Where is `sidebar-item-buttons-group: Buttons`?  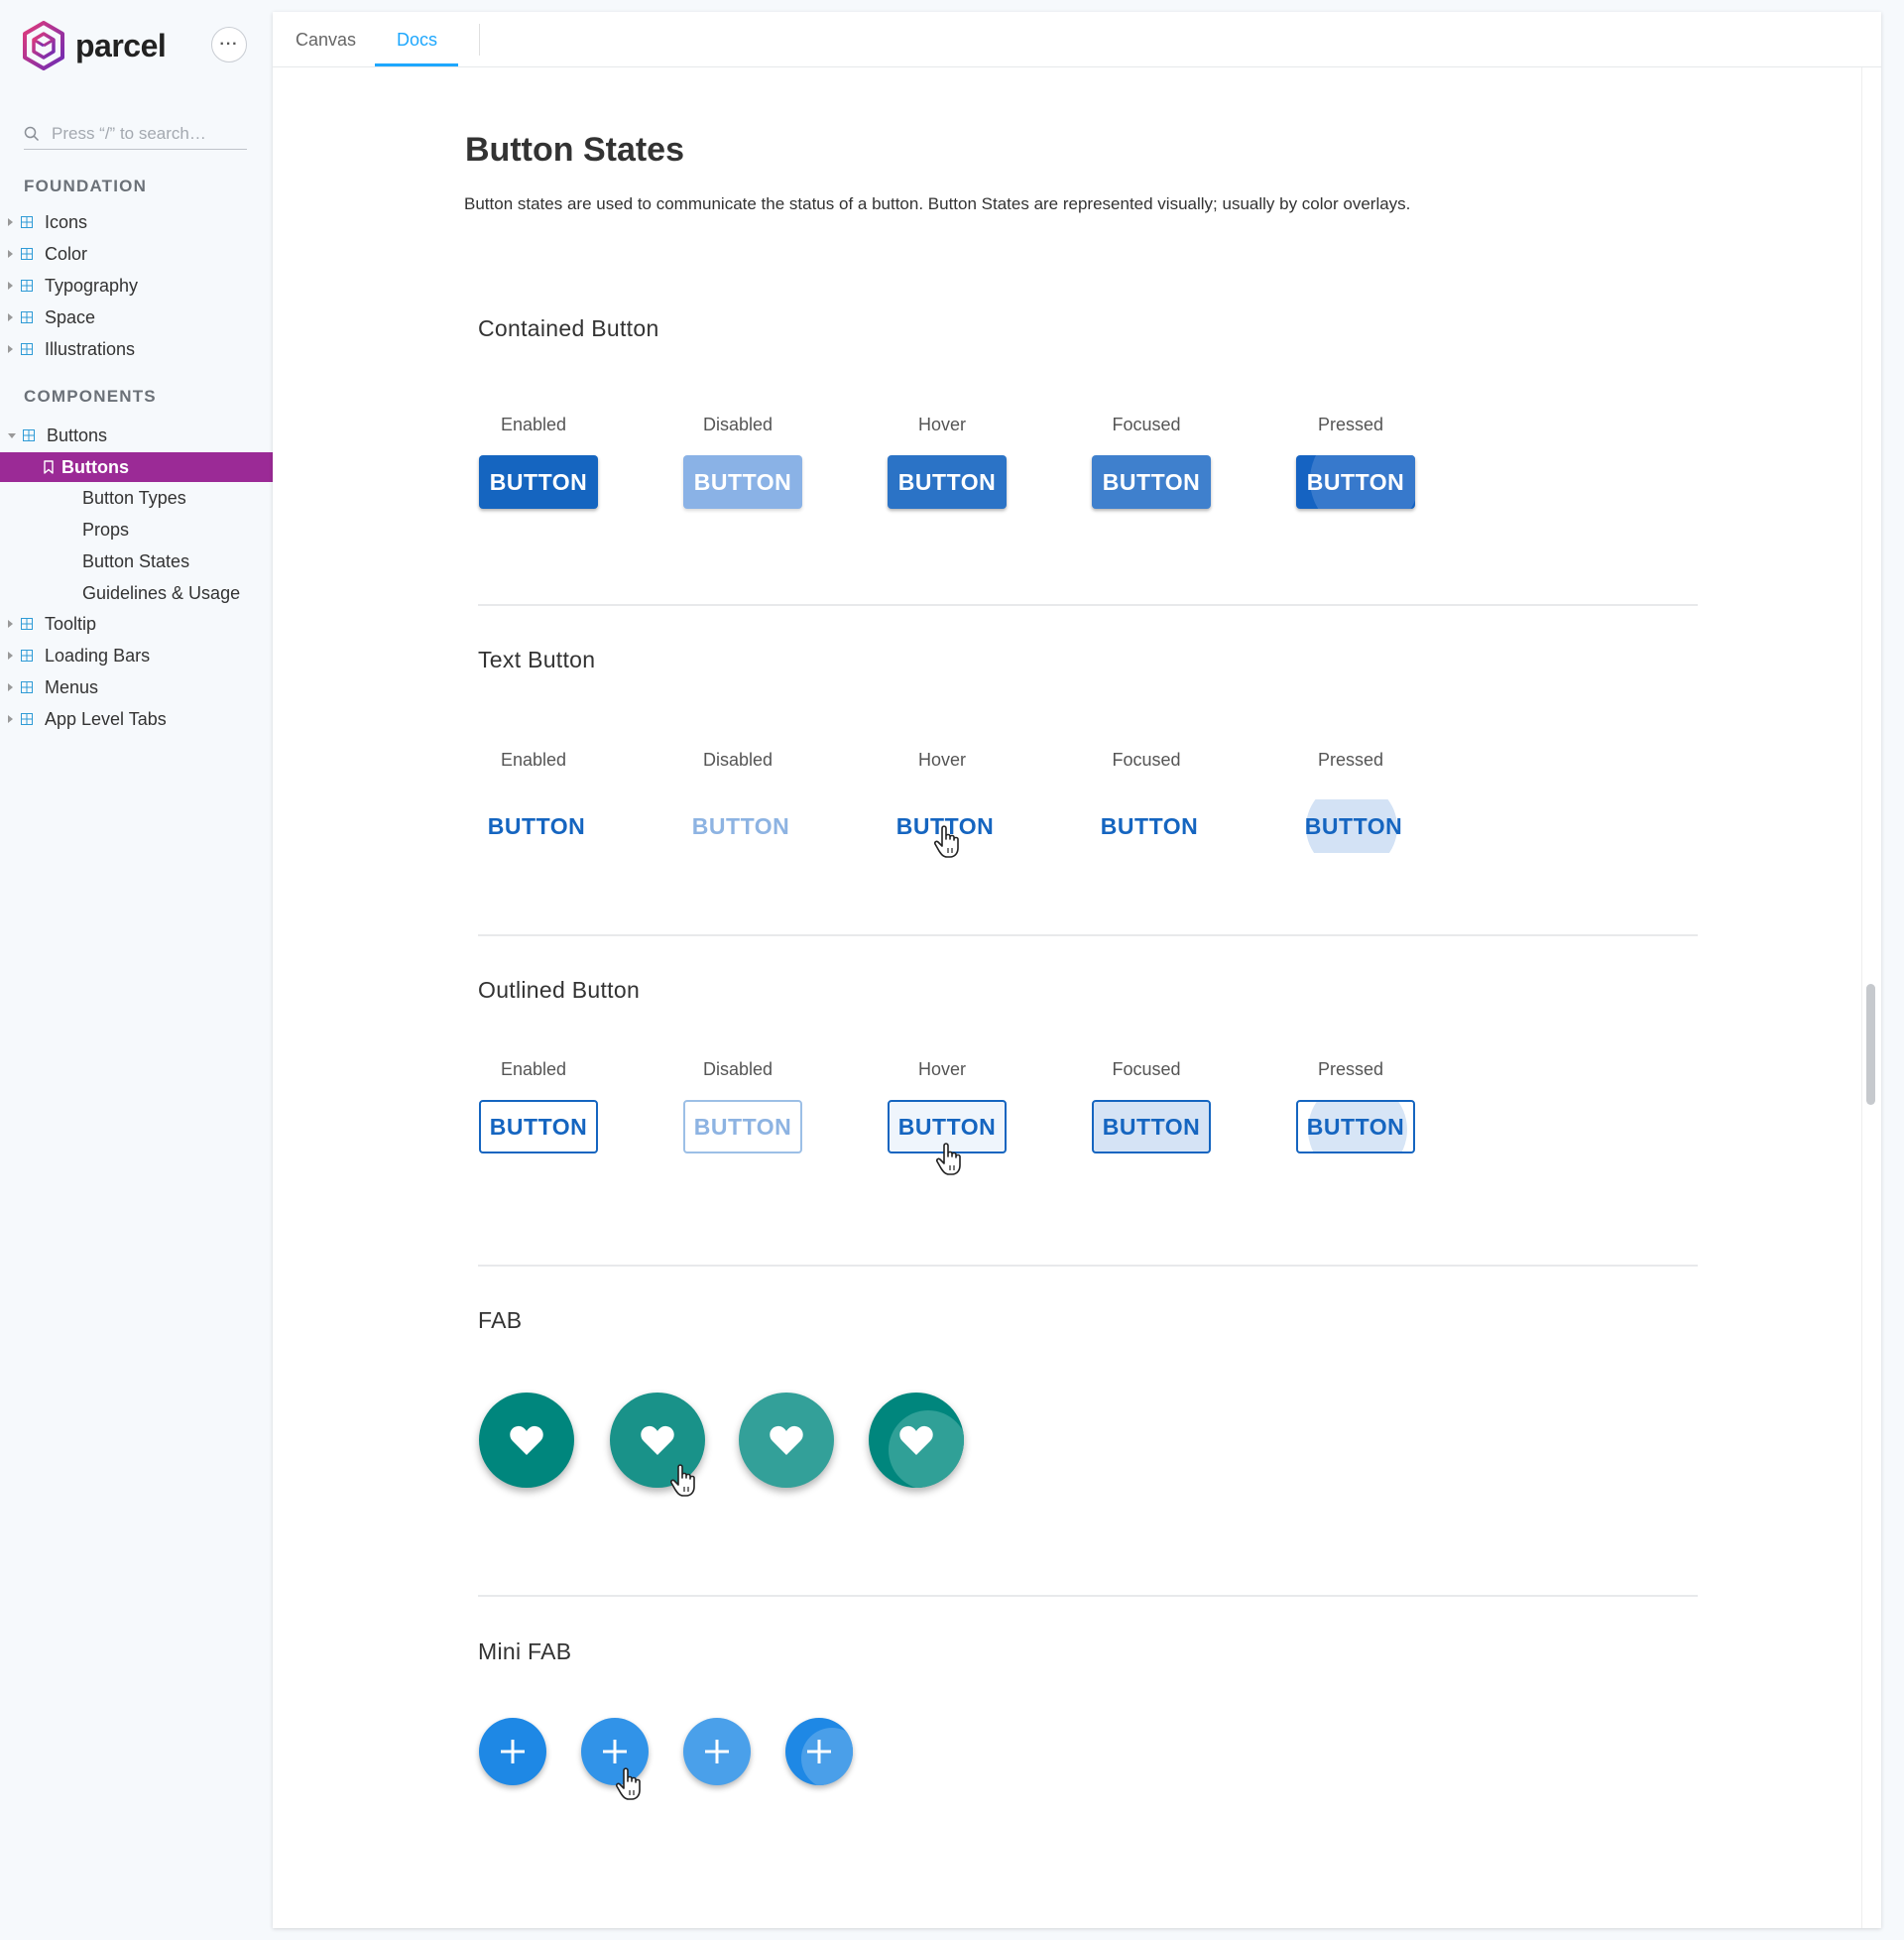
sidebar-item-buttons-group: Buttons is located at coordinates (136, 435).